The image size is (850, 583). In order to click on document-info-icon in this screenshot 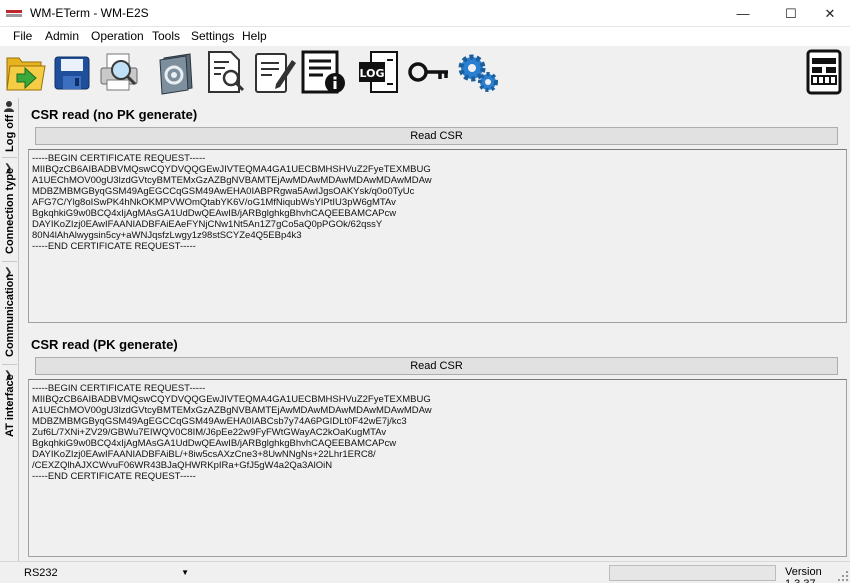, I will do `click(323, 72)`.